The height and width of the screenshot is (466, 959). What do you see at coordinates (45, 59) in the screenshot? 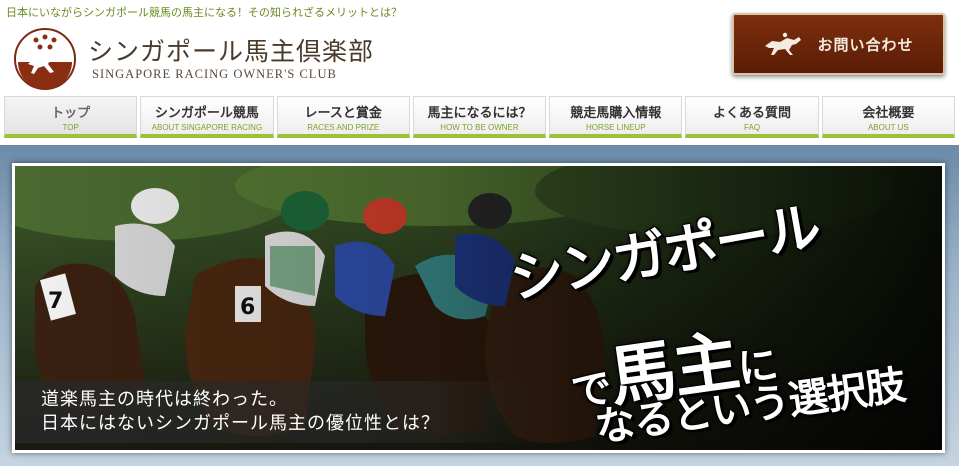
I see `club-logo-icon` at bounding box center [45, 59].